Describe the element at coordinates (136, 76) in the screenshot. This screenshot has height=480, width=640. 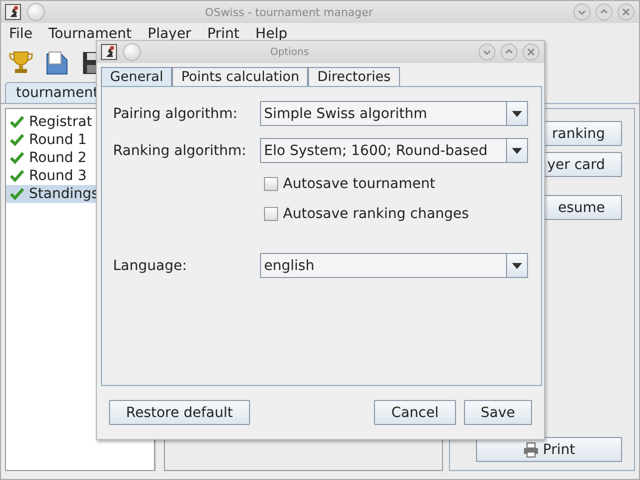
I see `tab: General` at that location.